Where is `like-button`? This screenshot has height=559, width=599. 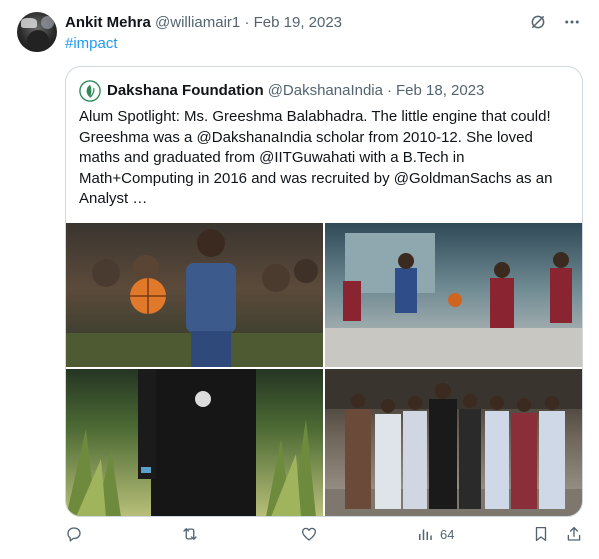 like-button is located at coordinates (309, 534).